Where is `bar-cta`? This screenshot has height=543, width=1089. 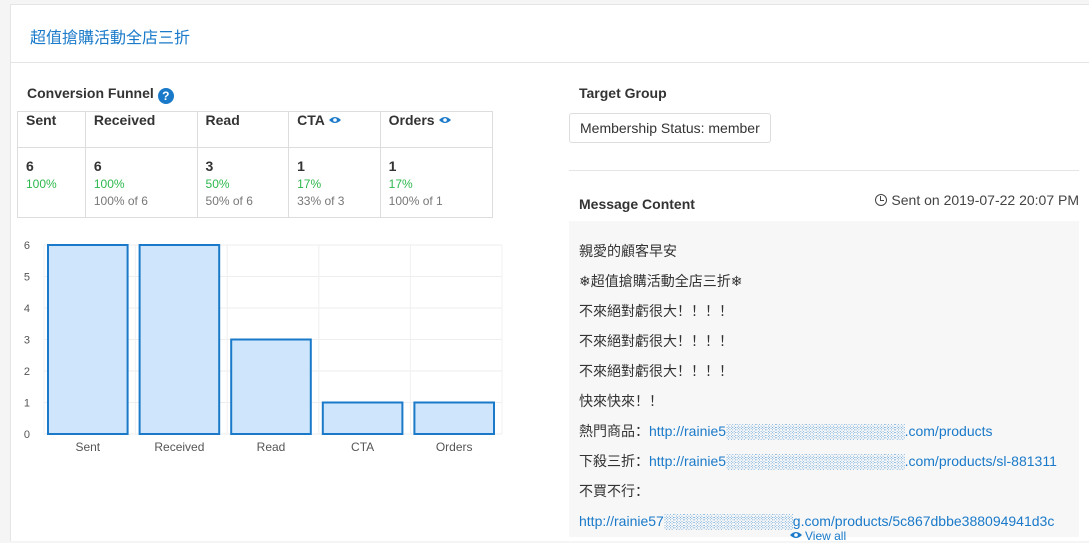
bar-cta is located at coordinates (362, 418).